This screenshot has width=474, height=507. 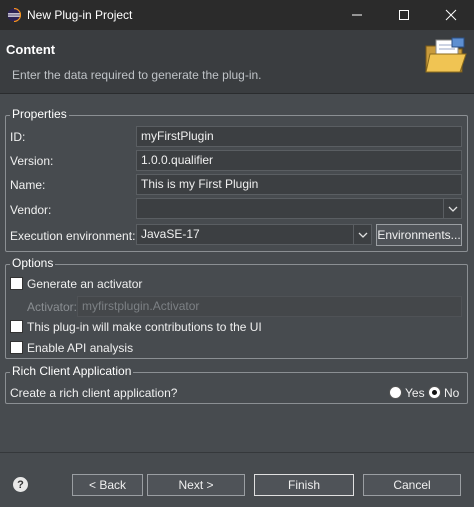 I want to click on help-icon: ?, so click(x=20, y=484).